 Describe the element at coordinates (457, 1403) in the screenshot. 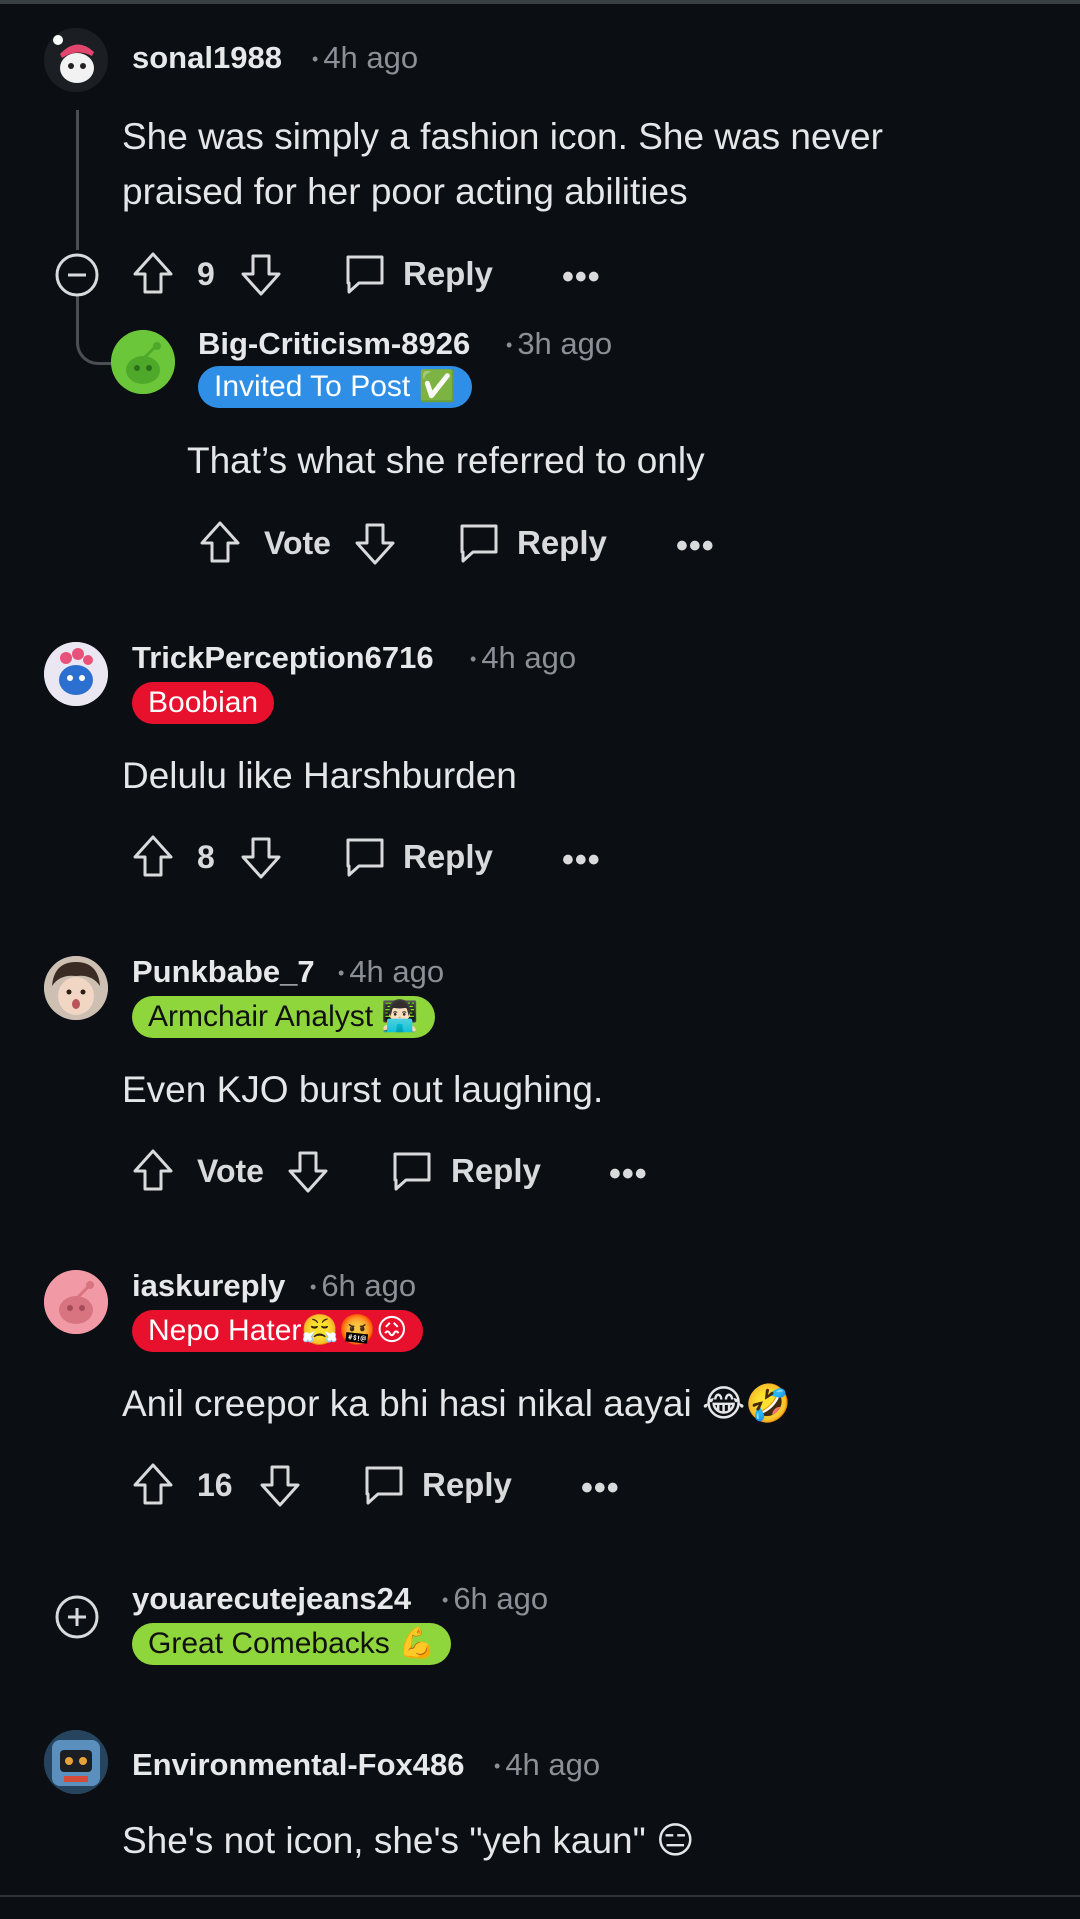

I see `comment-body: Anil creepor ka bhi hasi nikal aayai 😂🤣` at that location.